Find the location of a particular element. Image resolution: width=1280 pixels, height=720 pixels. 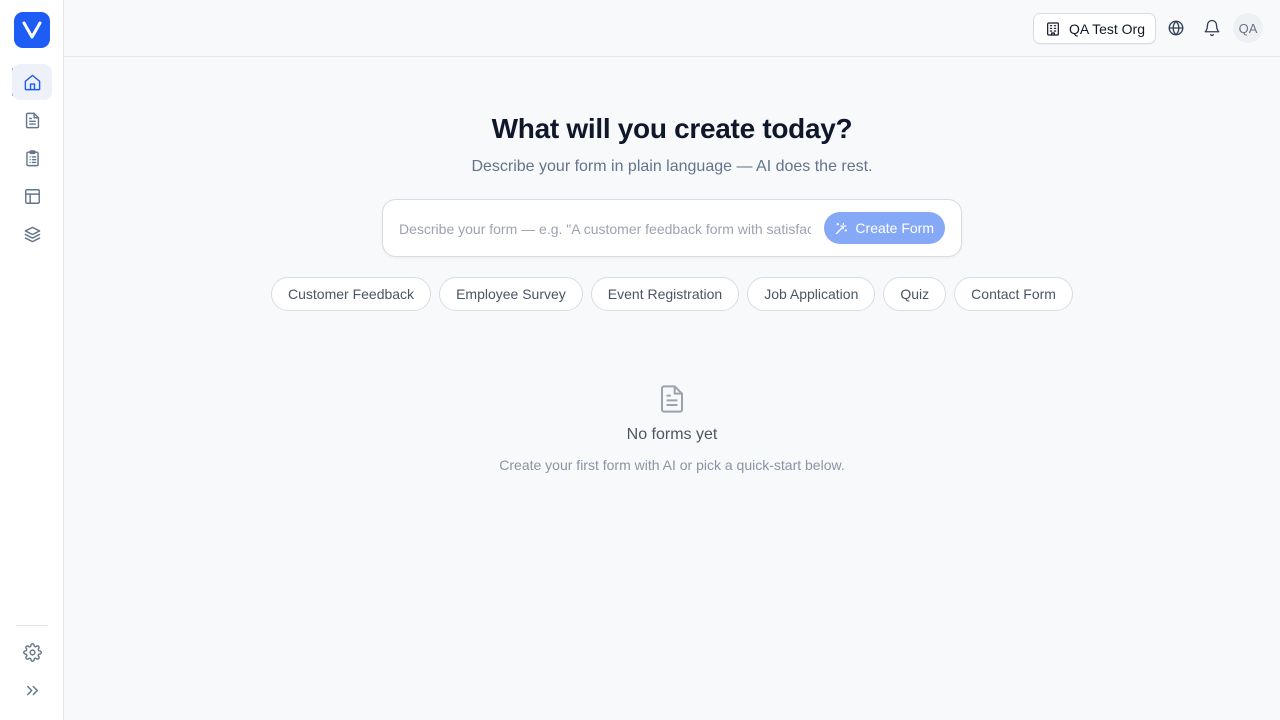

layers-icon is located at coordinates (32, 234).